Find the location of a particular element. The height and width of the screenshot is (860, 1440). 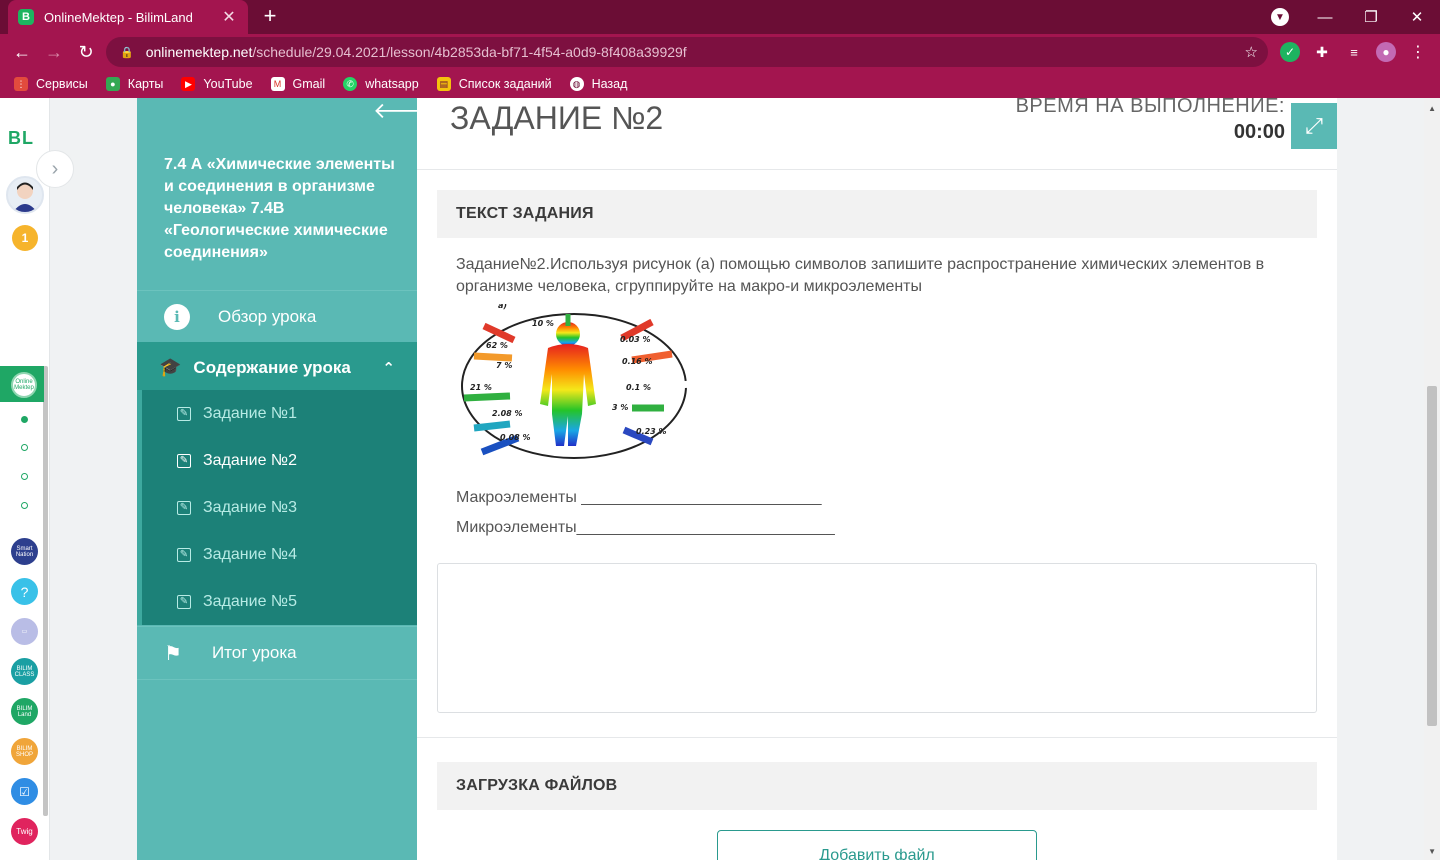

help-icon: ? is located at coordinates (24, 591).